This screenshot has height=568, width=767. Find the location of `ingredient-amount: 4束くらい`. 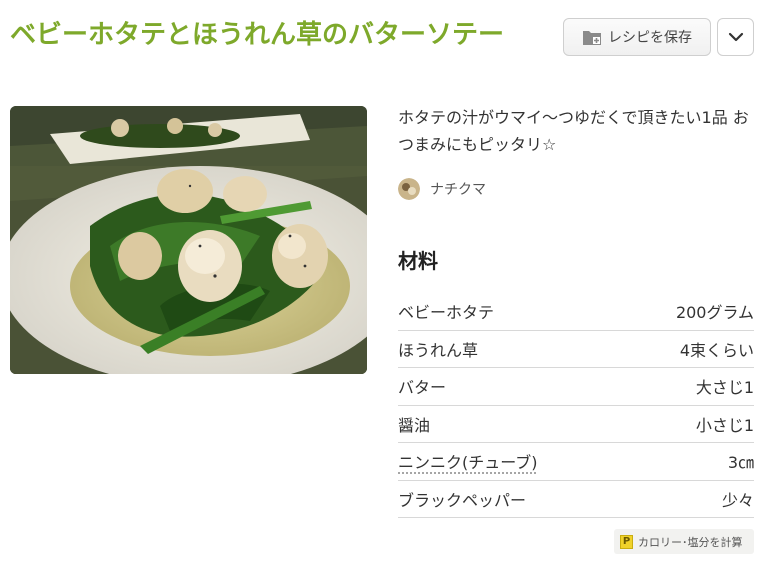

ingredient-amount: 4束くらい is located at coordinates (716, 350).